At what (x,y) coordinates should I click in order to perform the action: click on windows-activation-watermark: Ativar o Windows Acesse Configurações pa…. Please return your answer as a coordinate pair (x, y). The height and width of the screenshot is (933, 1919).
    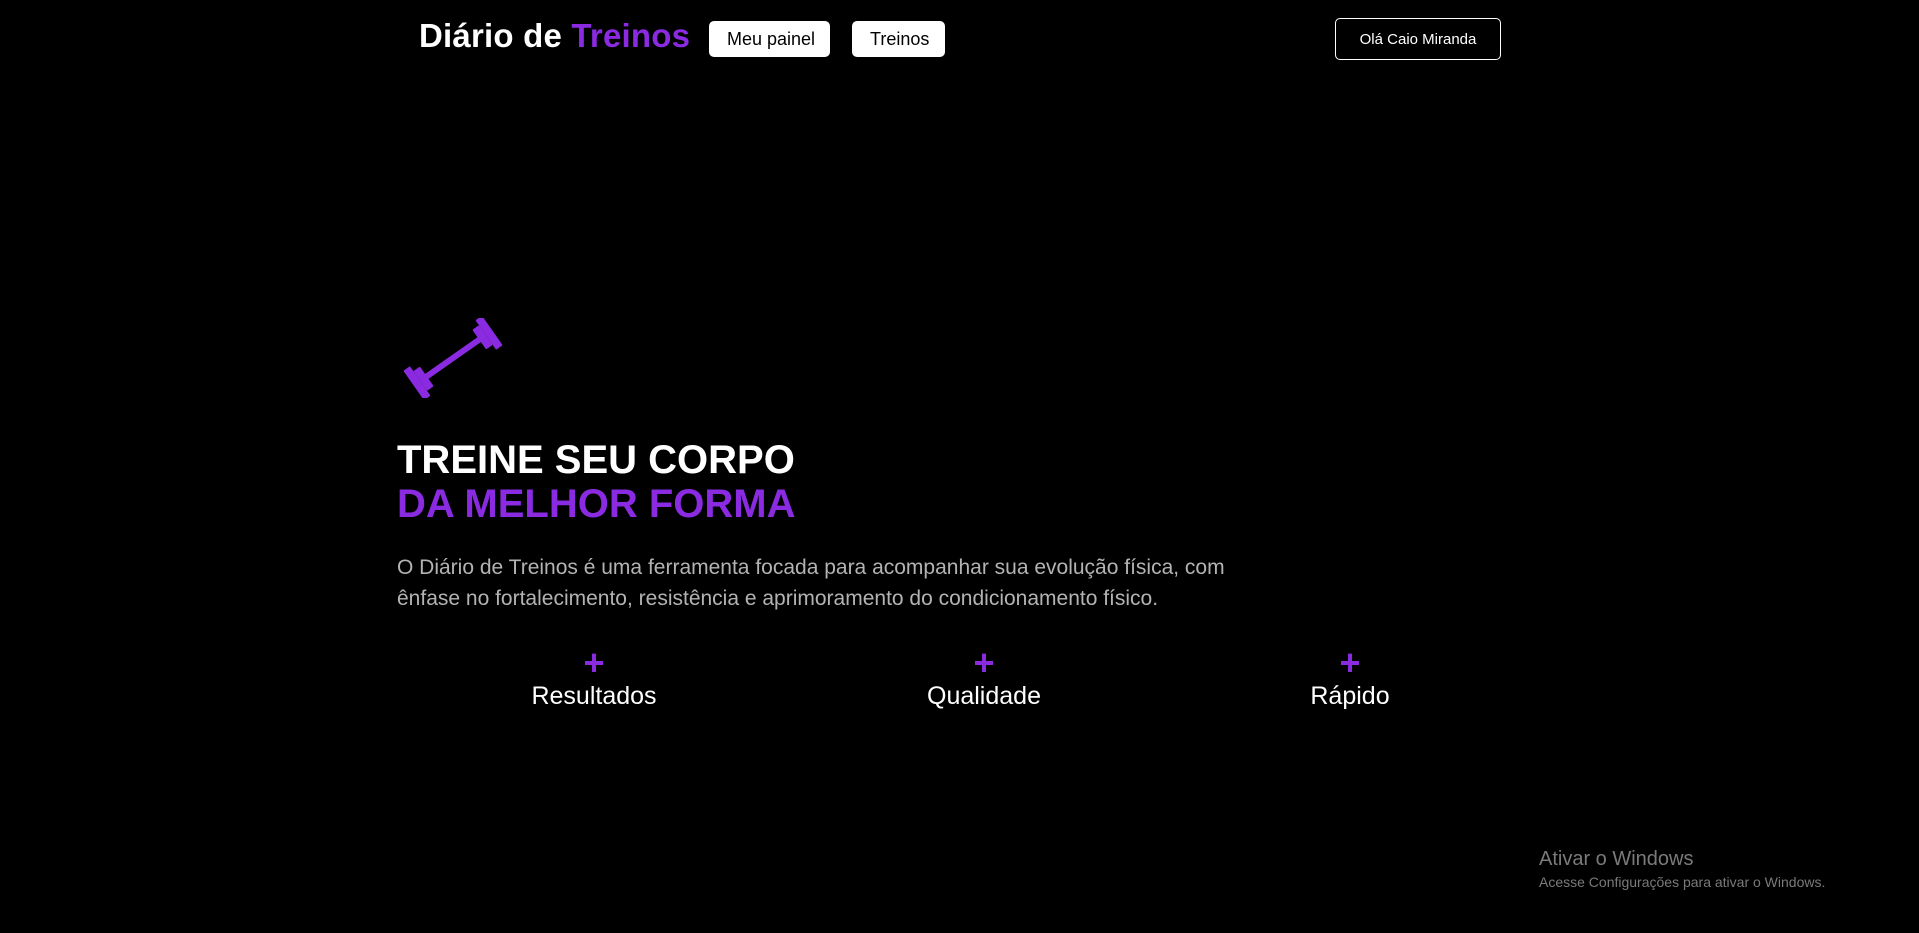
    Looking at the image, I should click on (1682, 869).